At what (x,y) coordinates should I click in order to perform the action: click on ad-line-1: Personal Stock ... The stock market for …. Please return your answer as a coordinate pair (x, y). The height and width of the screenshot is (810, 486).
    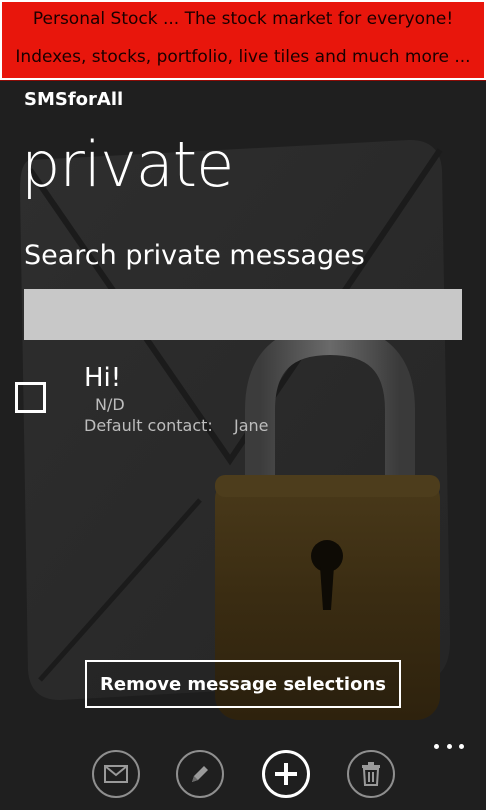
    Looking at the image, I should click on (243, 19).